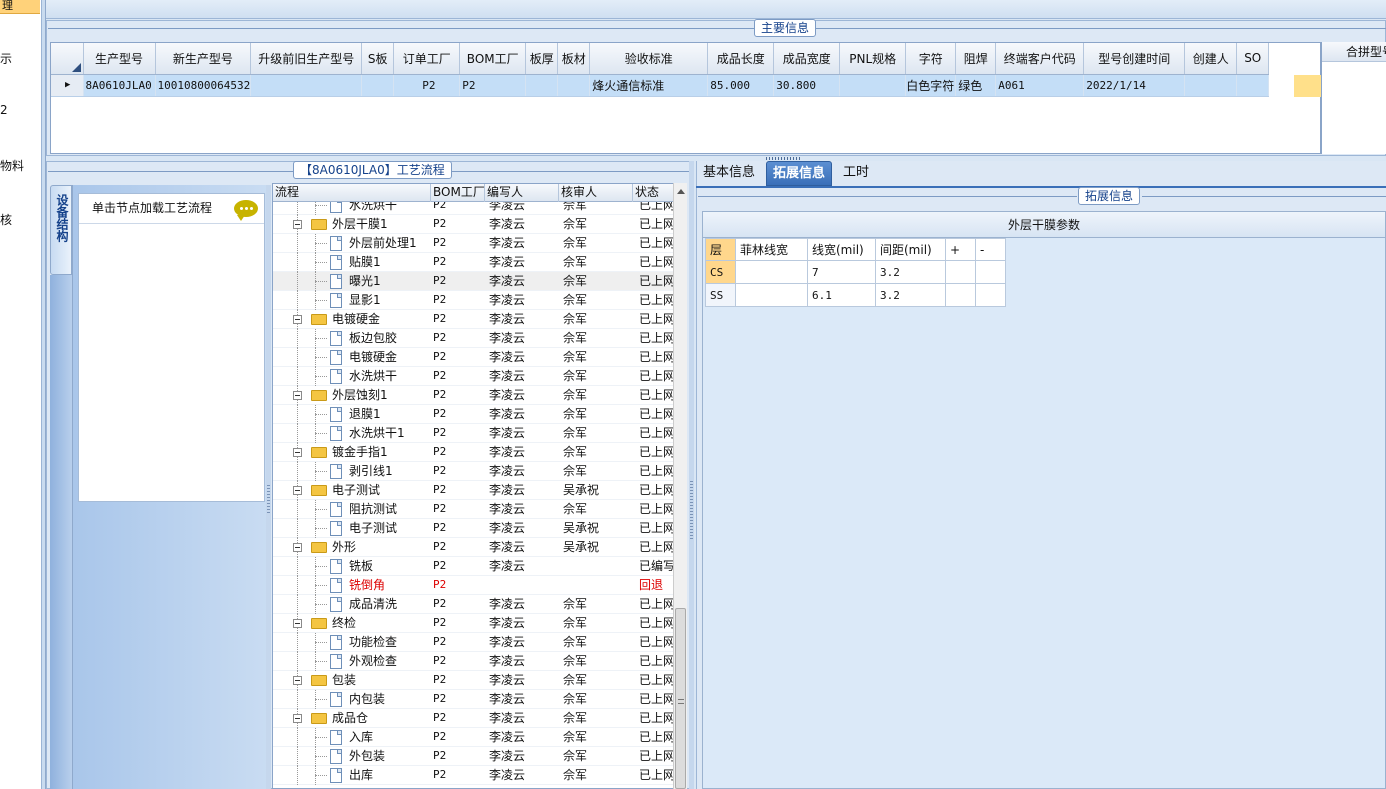  I want to click on col-header-10: 成品宽度, so click(807, 59).